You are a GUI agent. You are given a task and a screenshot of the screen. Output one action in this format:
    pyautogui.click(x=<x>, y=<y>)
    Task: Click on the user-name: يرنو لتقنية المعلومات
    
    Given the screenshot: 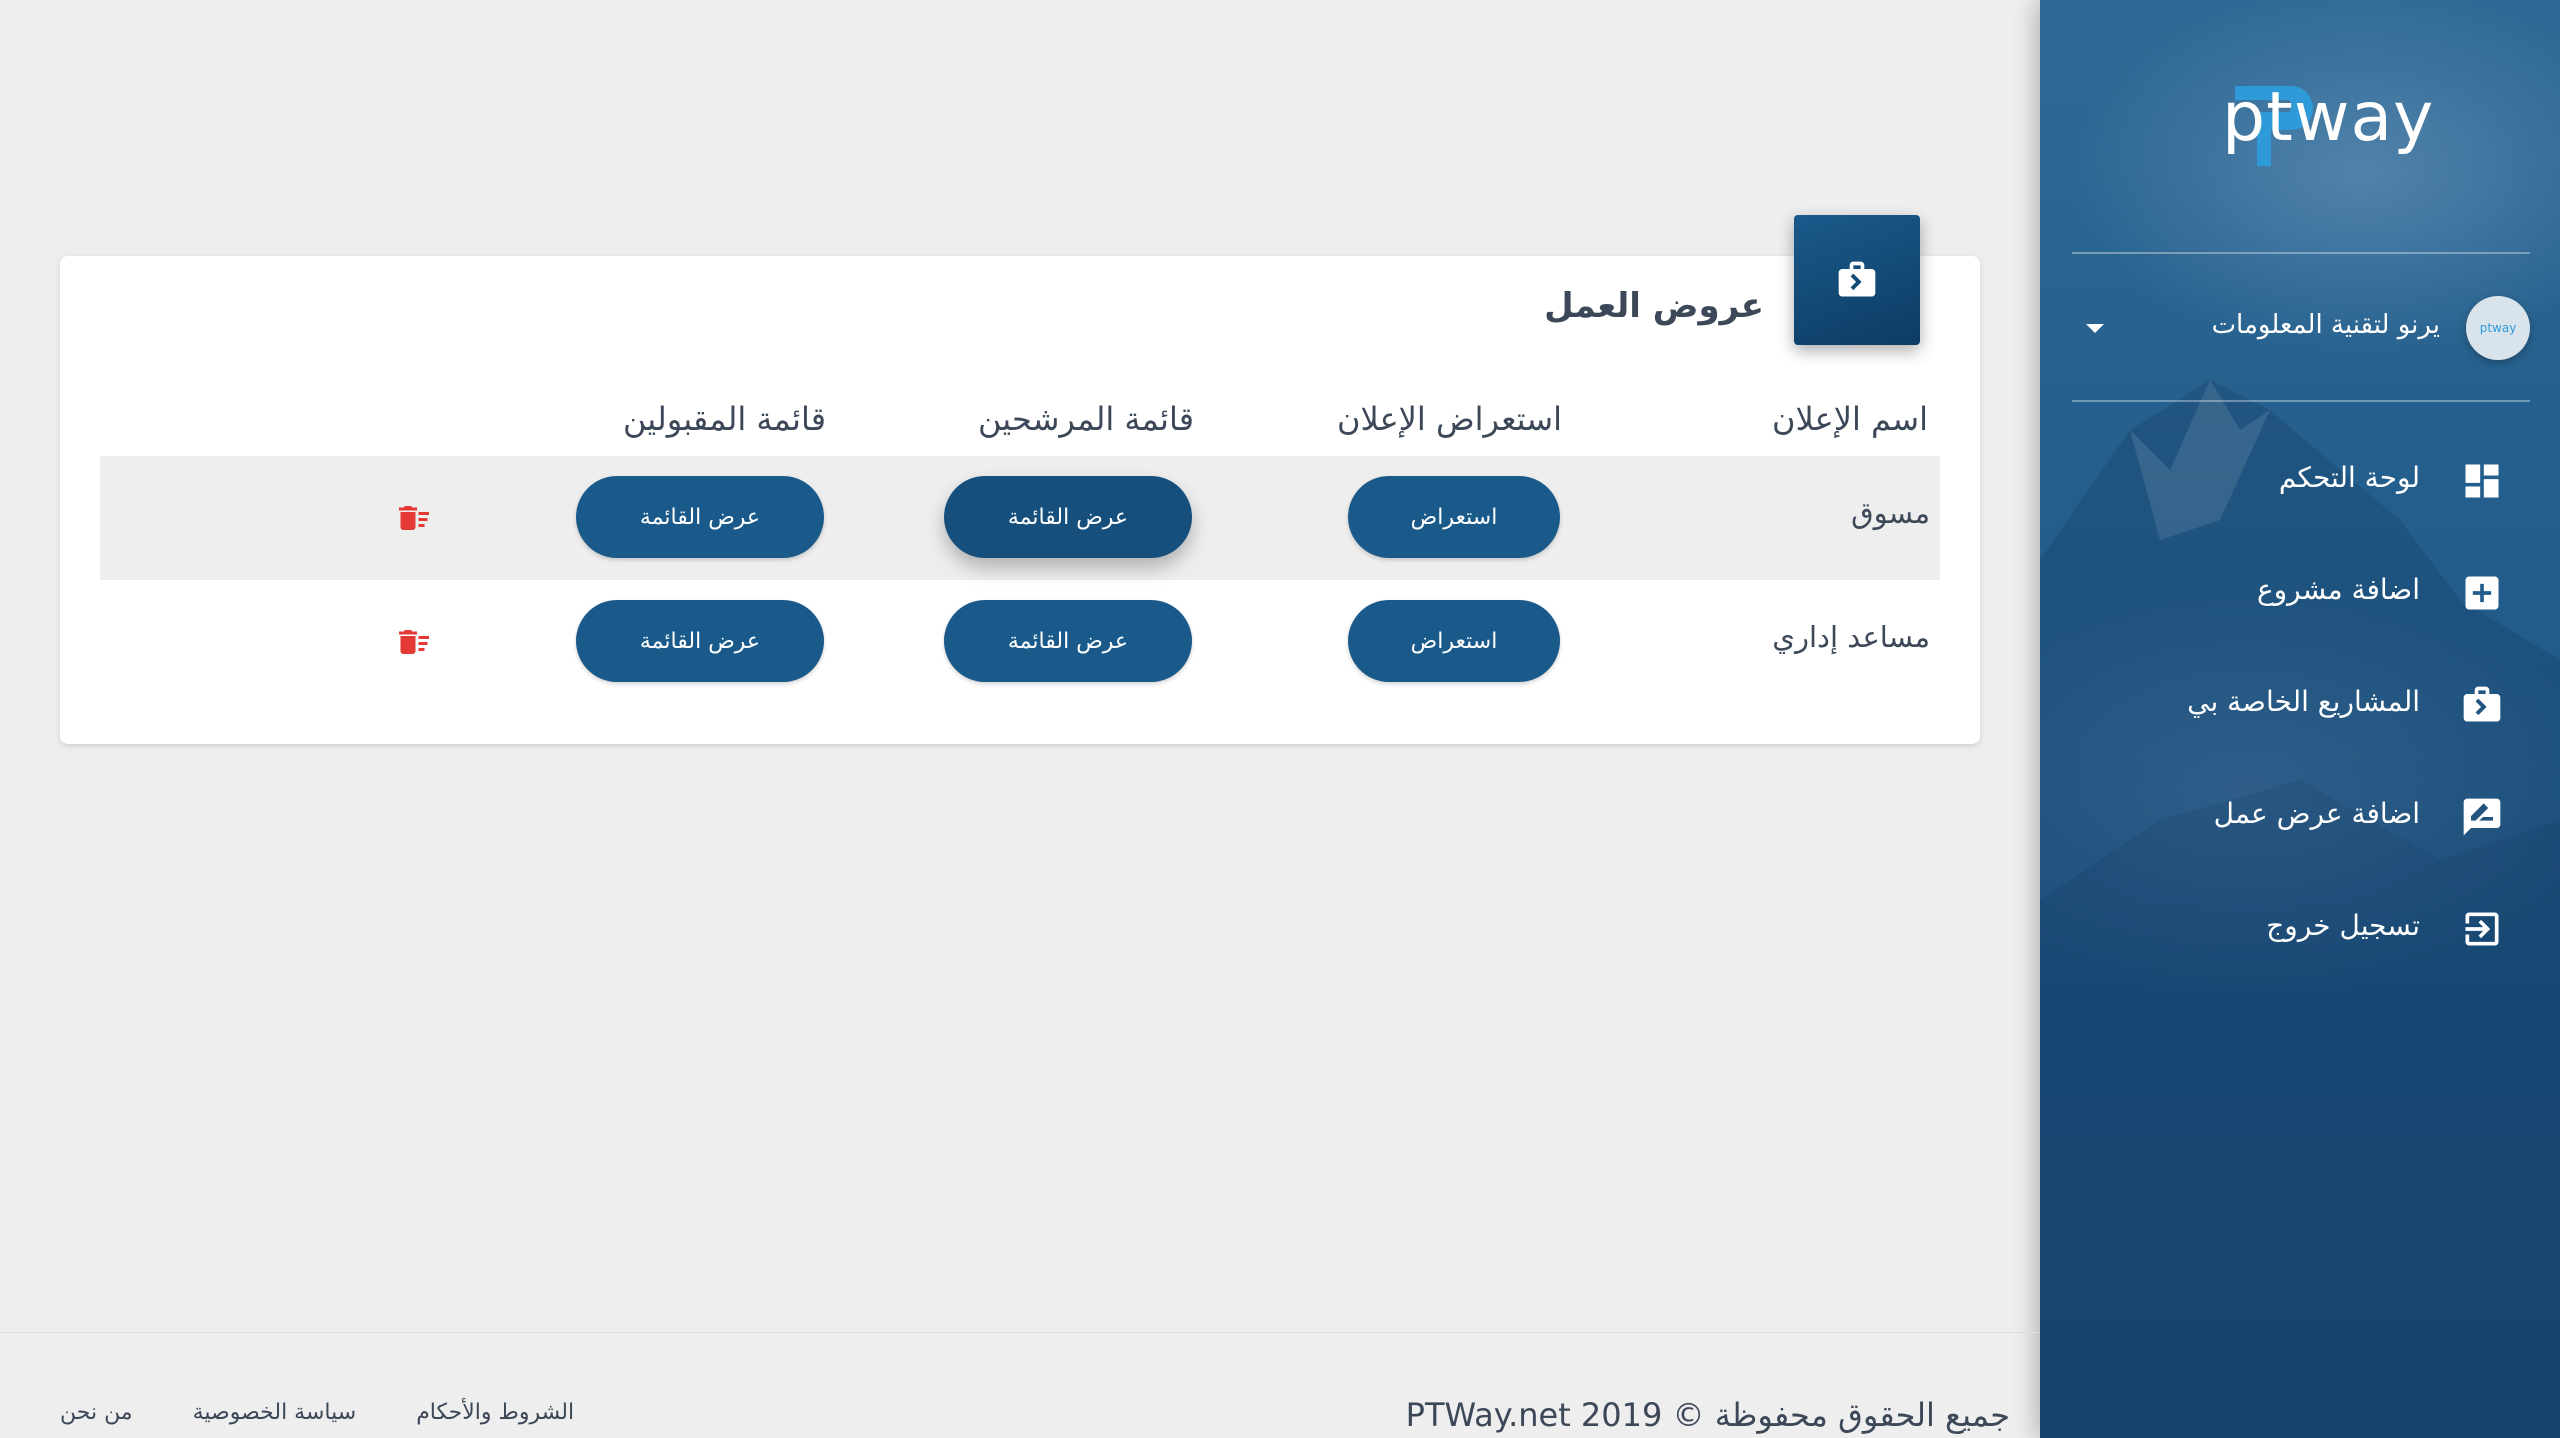 What is the action you would take?
    pyautogui.click(x=2325, y=325)
    